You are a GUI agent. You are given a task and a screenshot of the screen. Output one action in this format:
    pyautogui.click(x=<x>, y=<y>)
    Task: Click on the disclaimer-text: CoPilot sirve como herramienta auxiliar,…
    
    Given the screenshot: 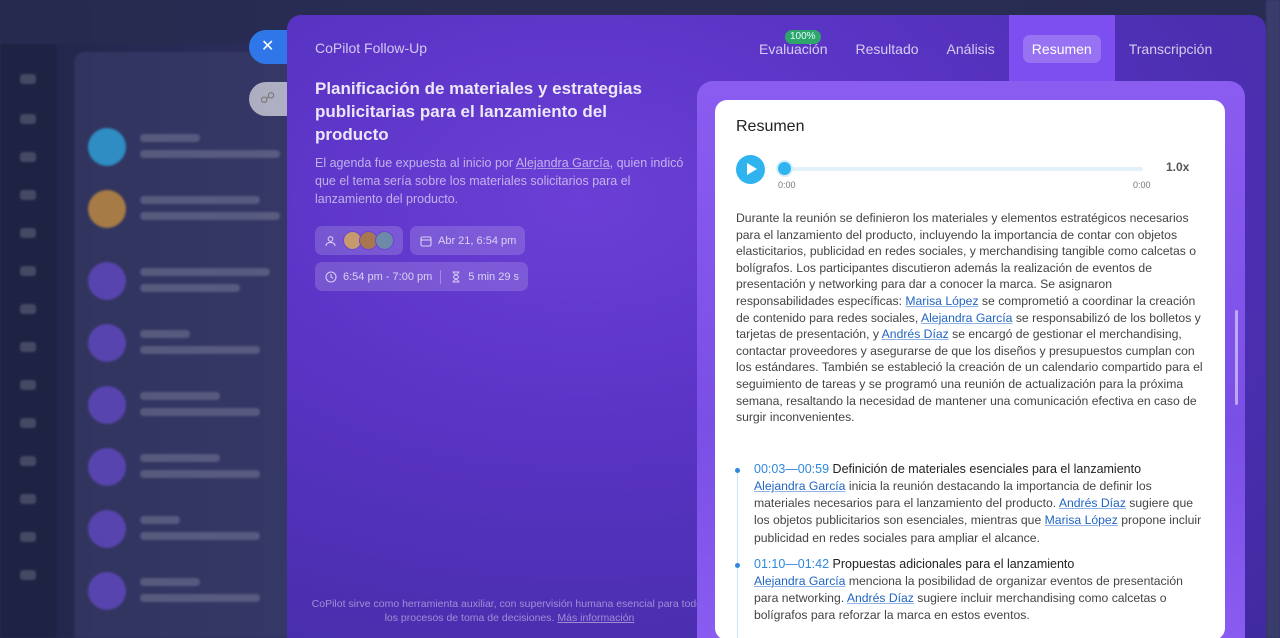 What is the action you would take?
    pyautogui.click(x=509, y=611)
    